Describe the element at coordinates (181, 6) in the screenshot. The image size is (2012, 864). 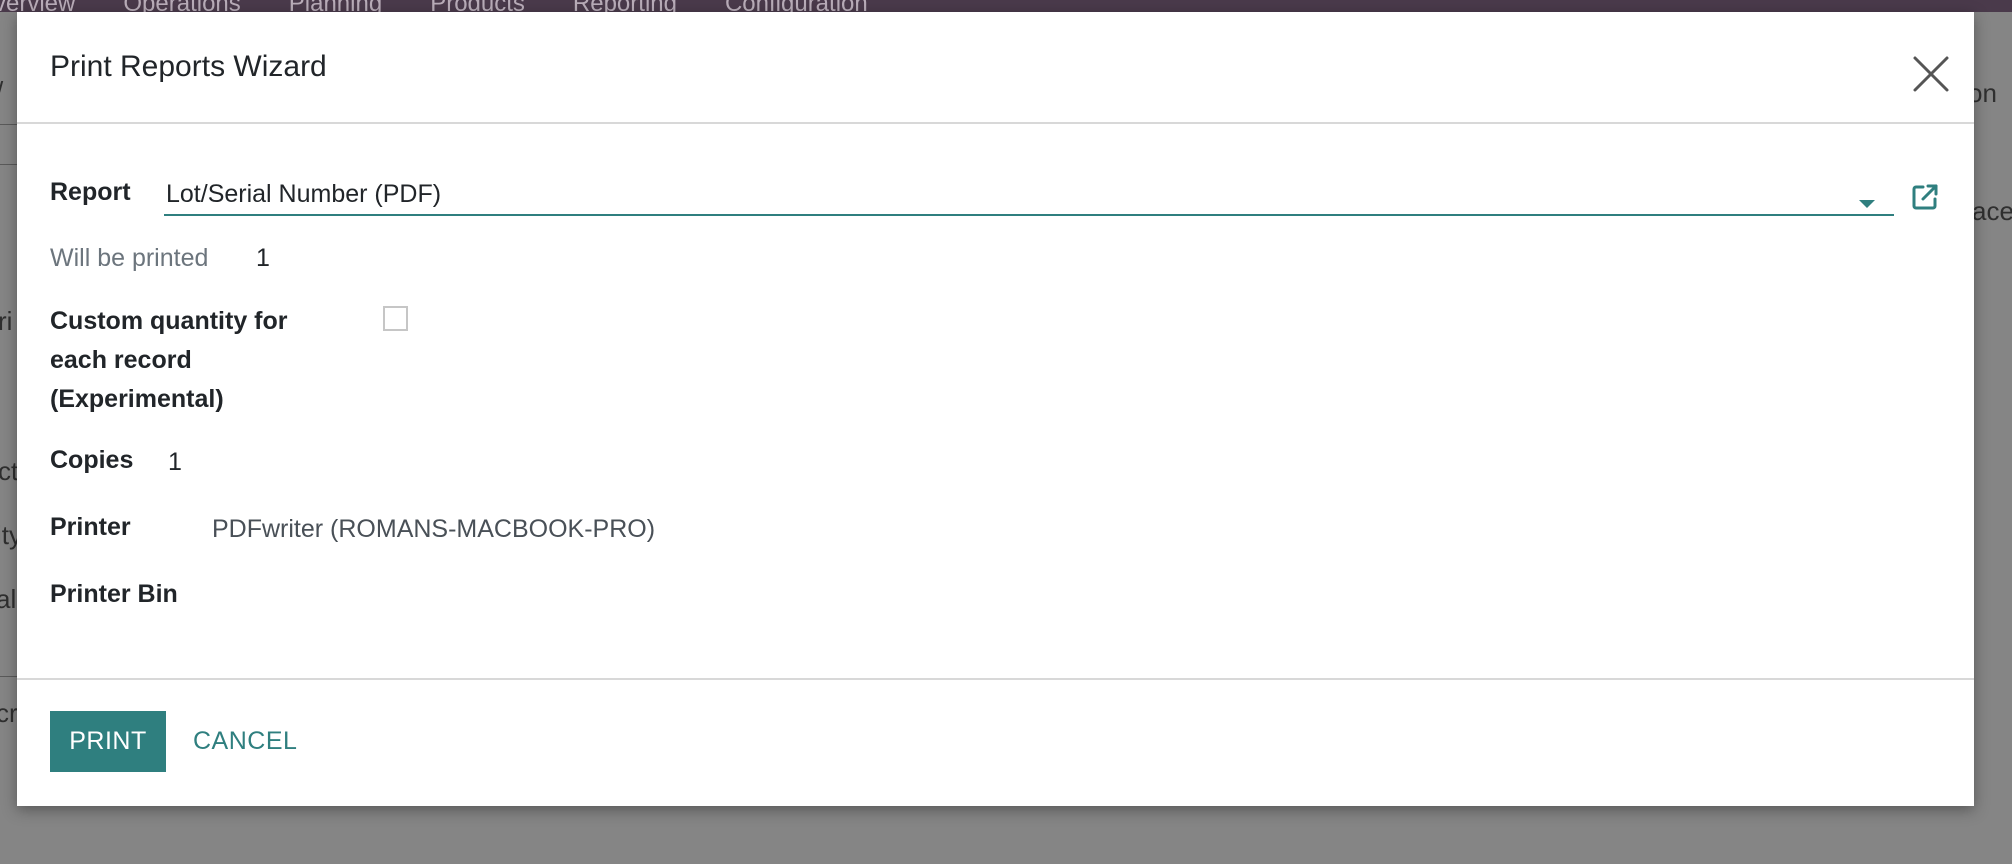
I see `bg-menu-item: Operations` at that location.